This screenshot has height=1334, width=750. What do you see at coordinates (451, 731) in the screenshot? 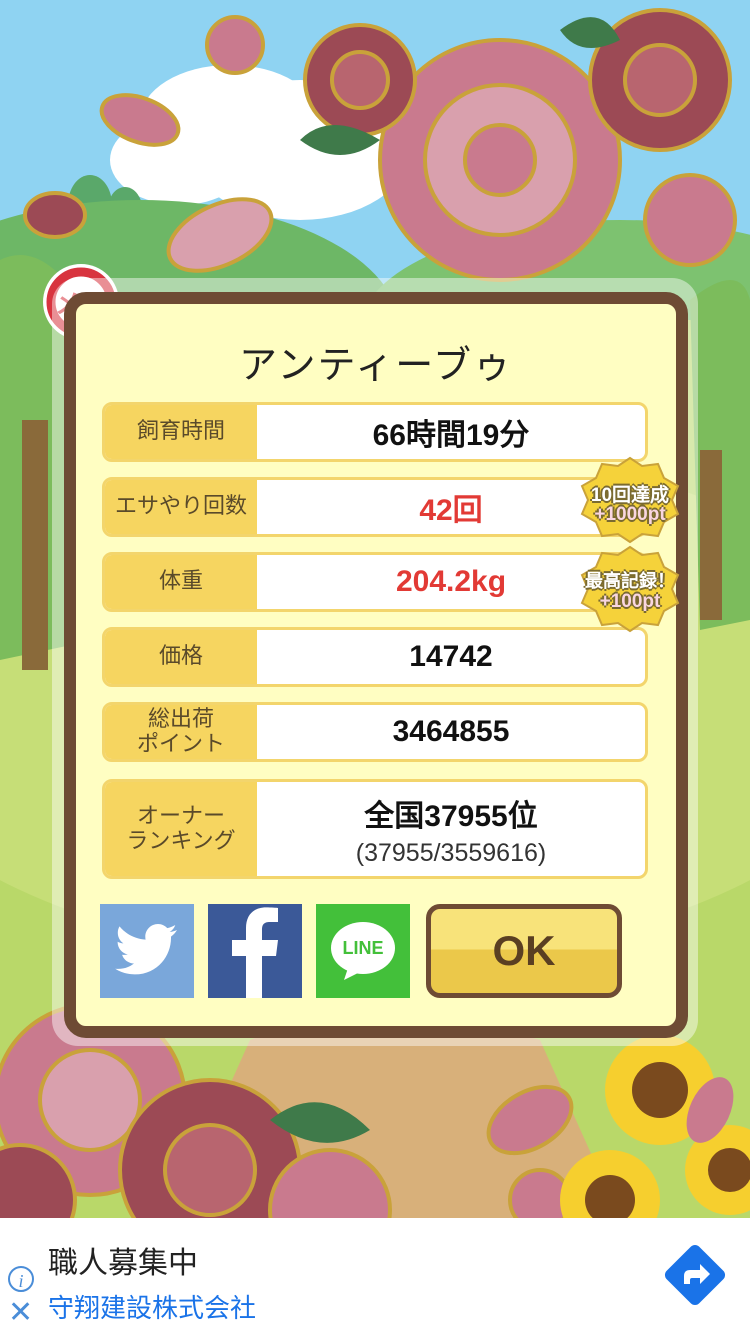
I see `stat-value: 3464855` at bounding box center [451, 731].